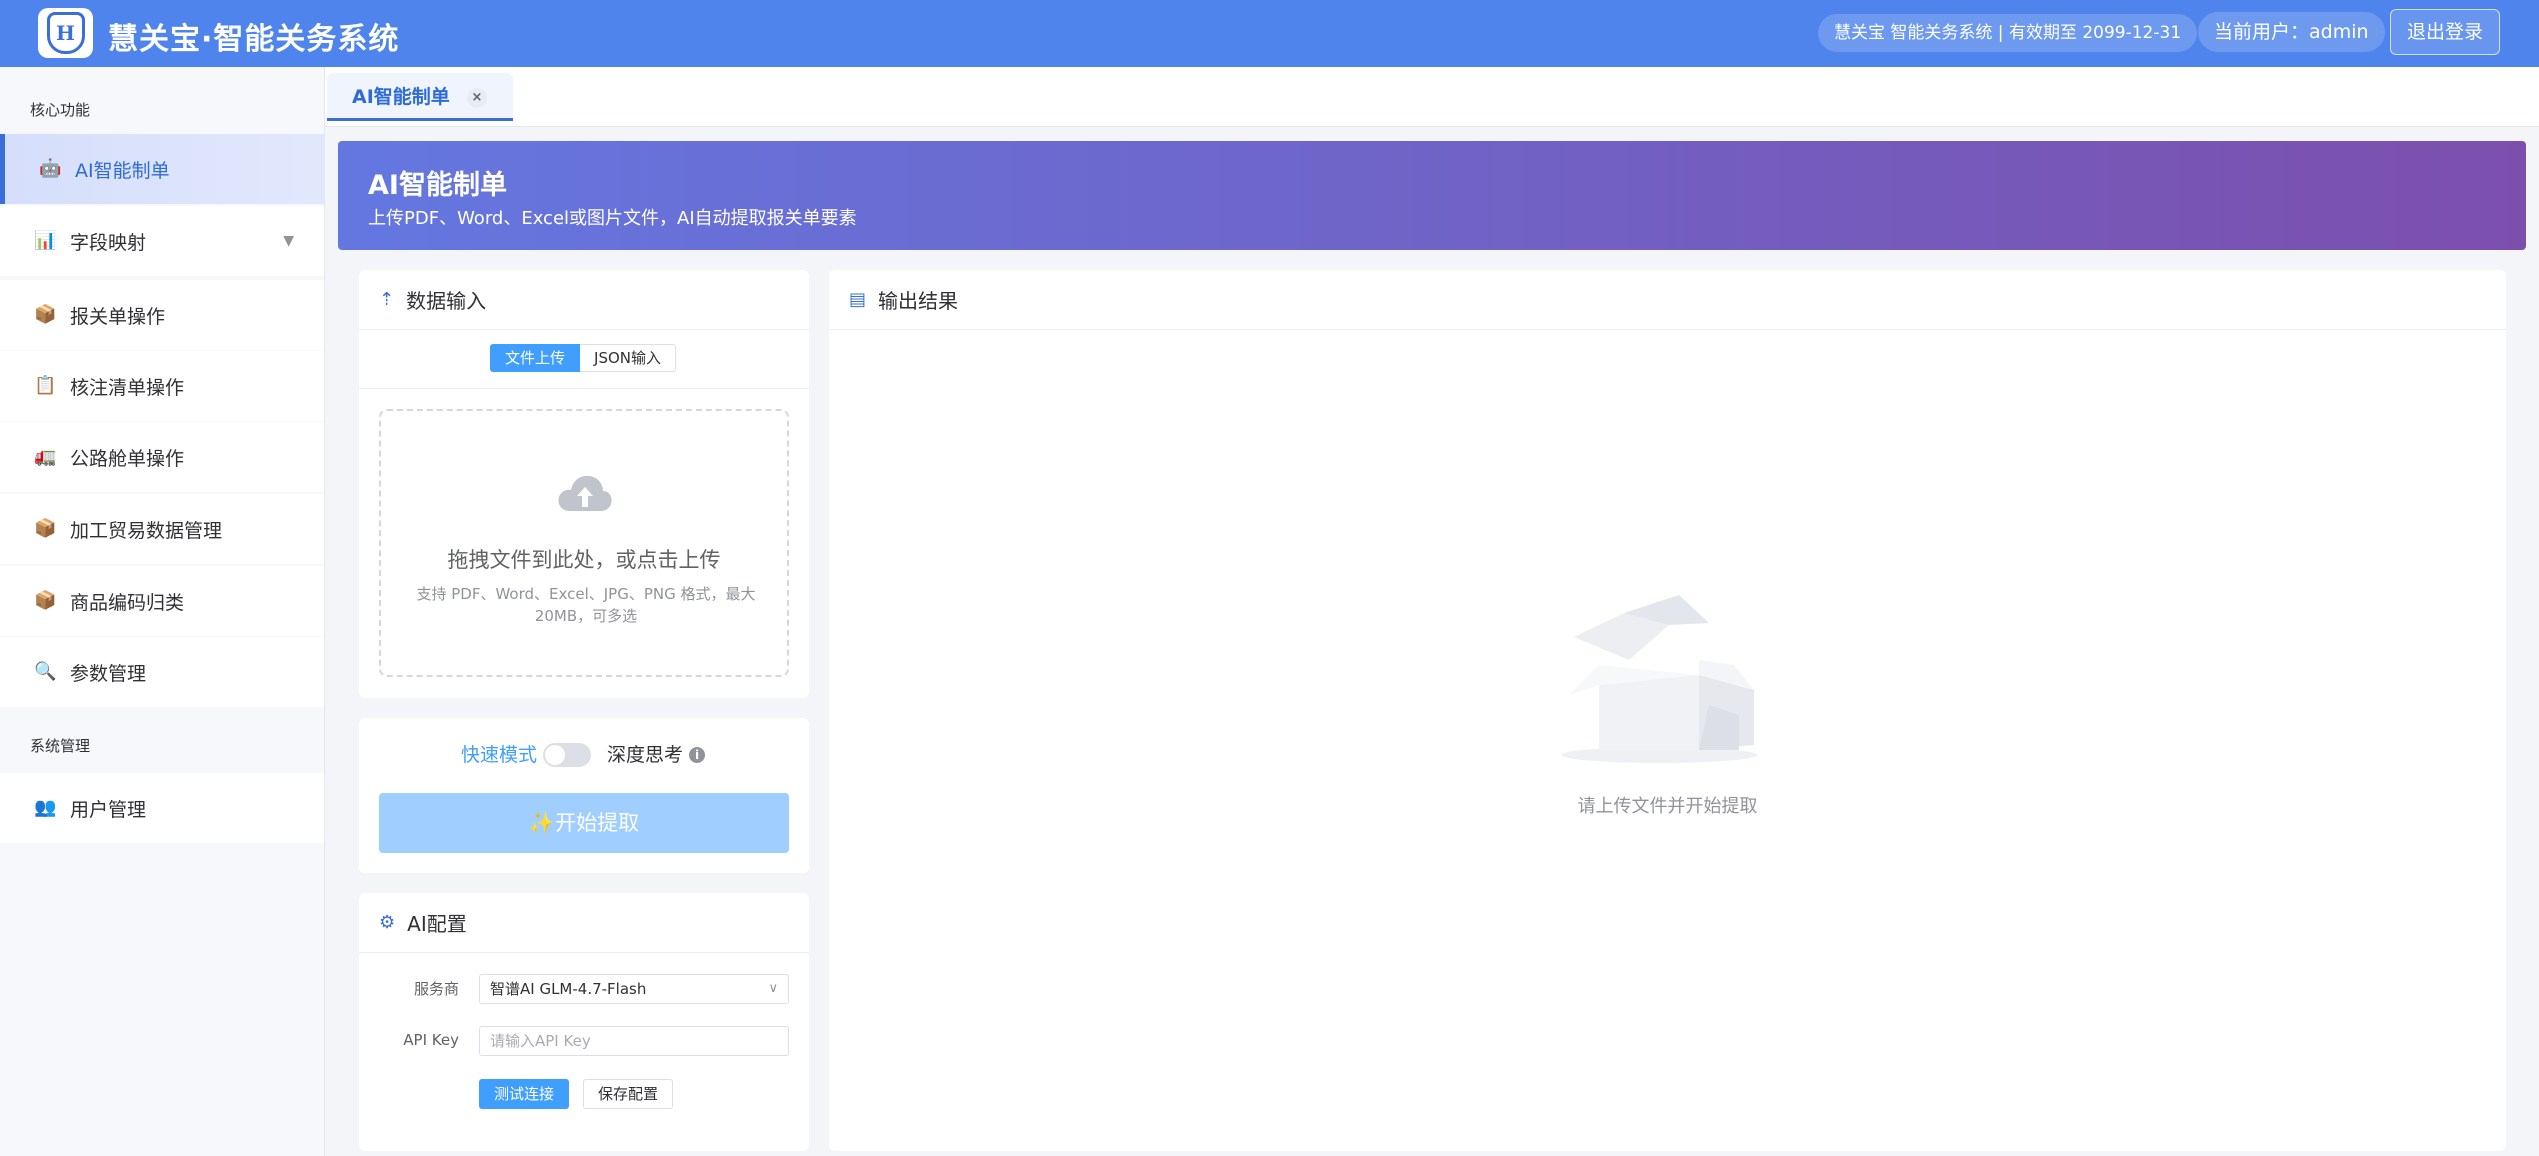  What do you see at coordinates (628, 358) in the screenshot?
I see `mode-json-input-button: JSON输入` at bounding box center [628, 358].